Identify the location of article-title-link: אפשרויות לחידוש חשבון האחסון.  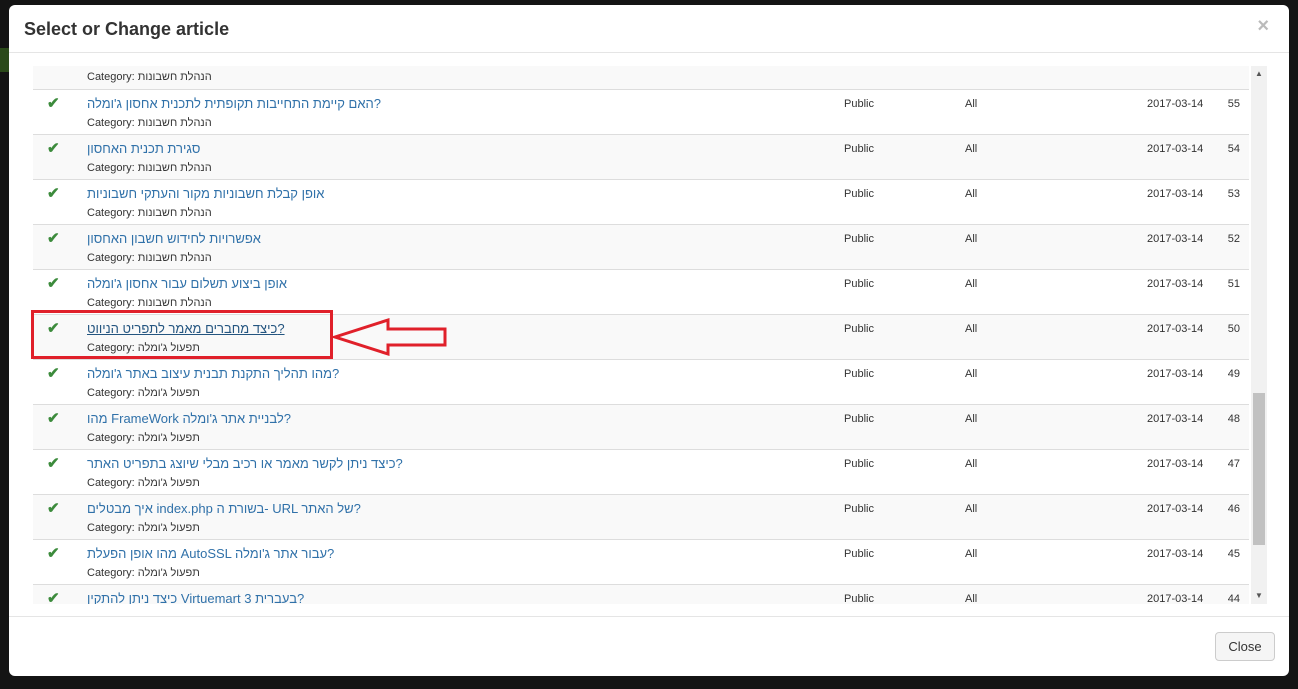
(174, 238).